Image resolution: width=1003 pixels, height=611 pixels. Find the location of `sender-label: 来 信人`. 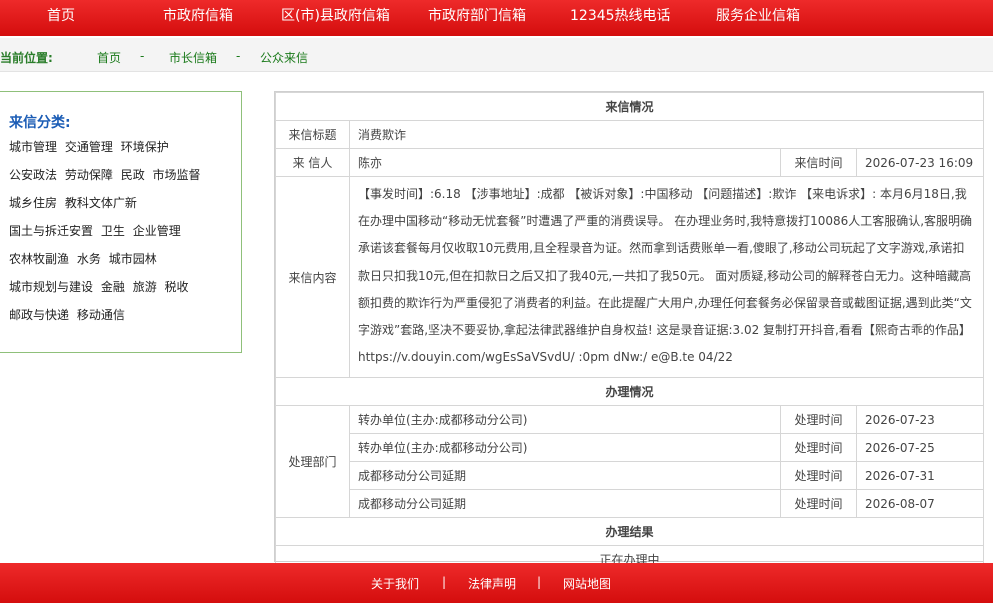

sender-label: 来 信人 is located at coordinates (312, 162).